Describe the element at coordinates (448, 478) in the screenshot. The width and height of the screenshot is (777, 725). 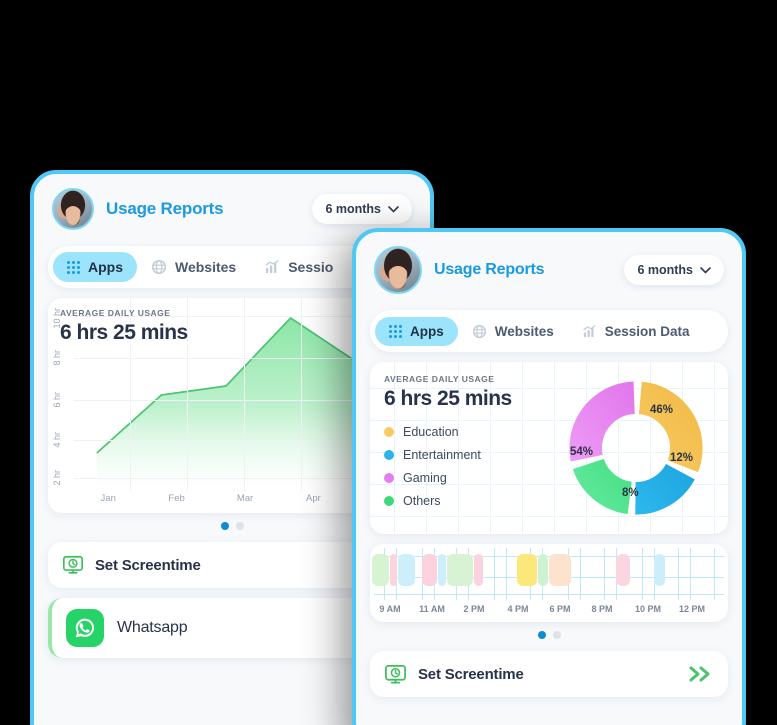
I see `legend-item-gaming: Gaming` at that location.